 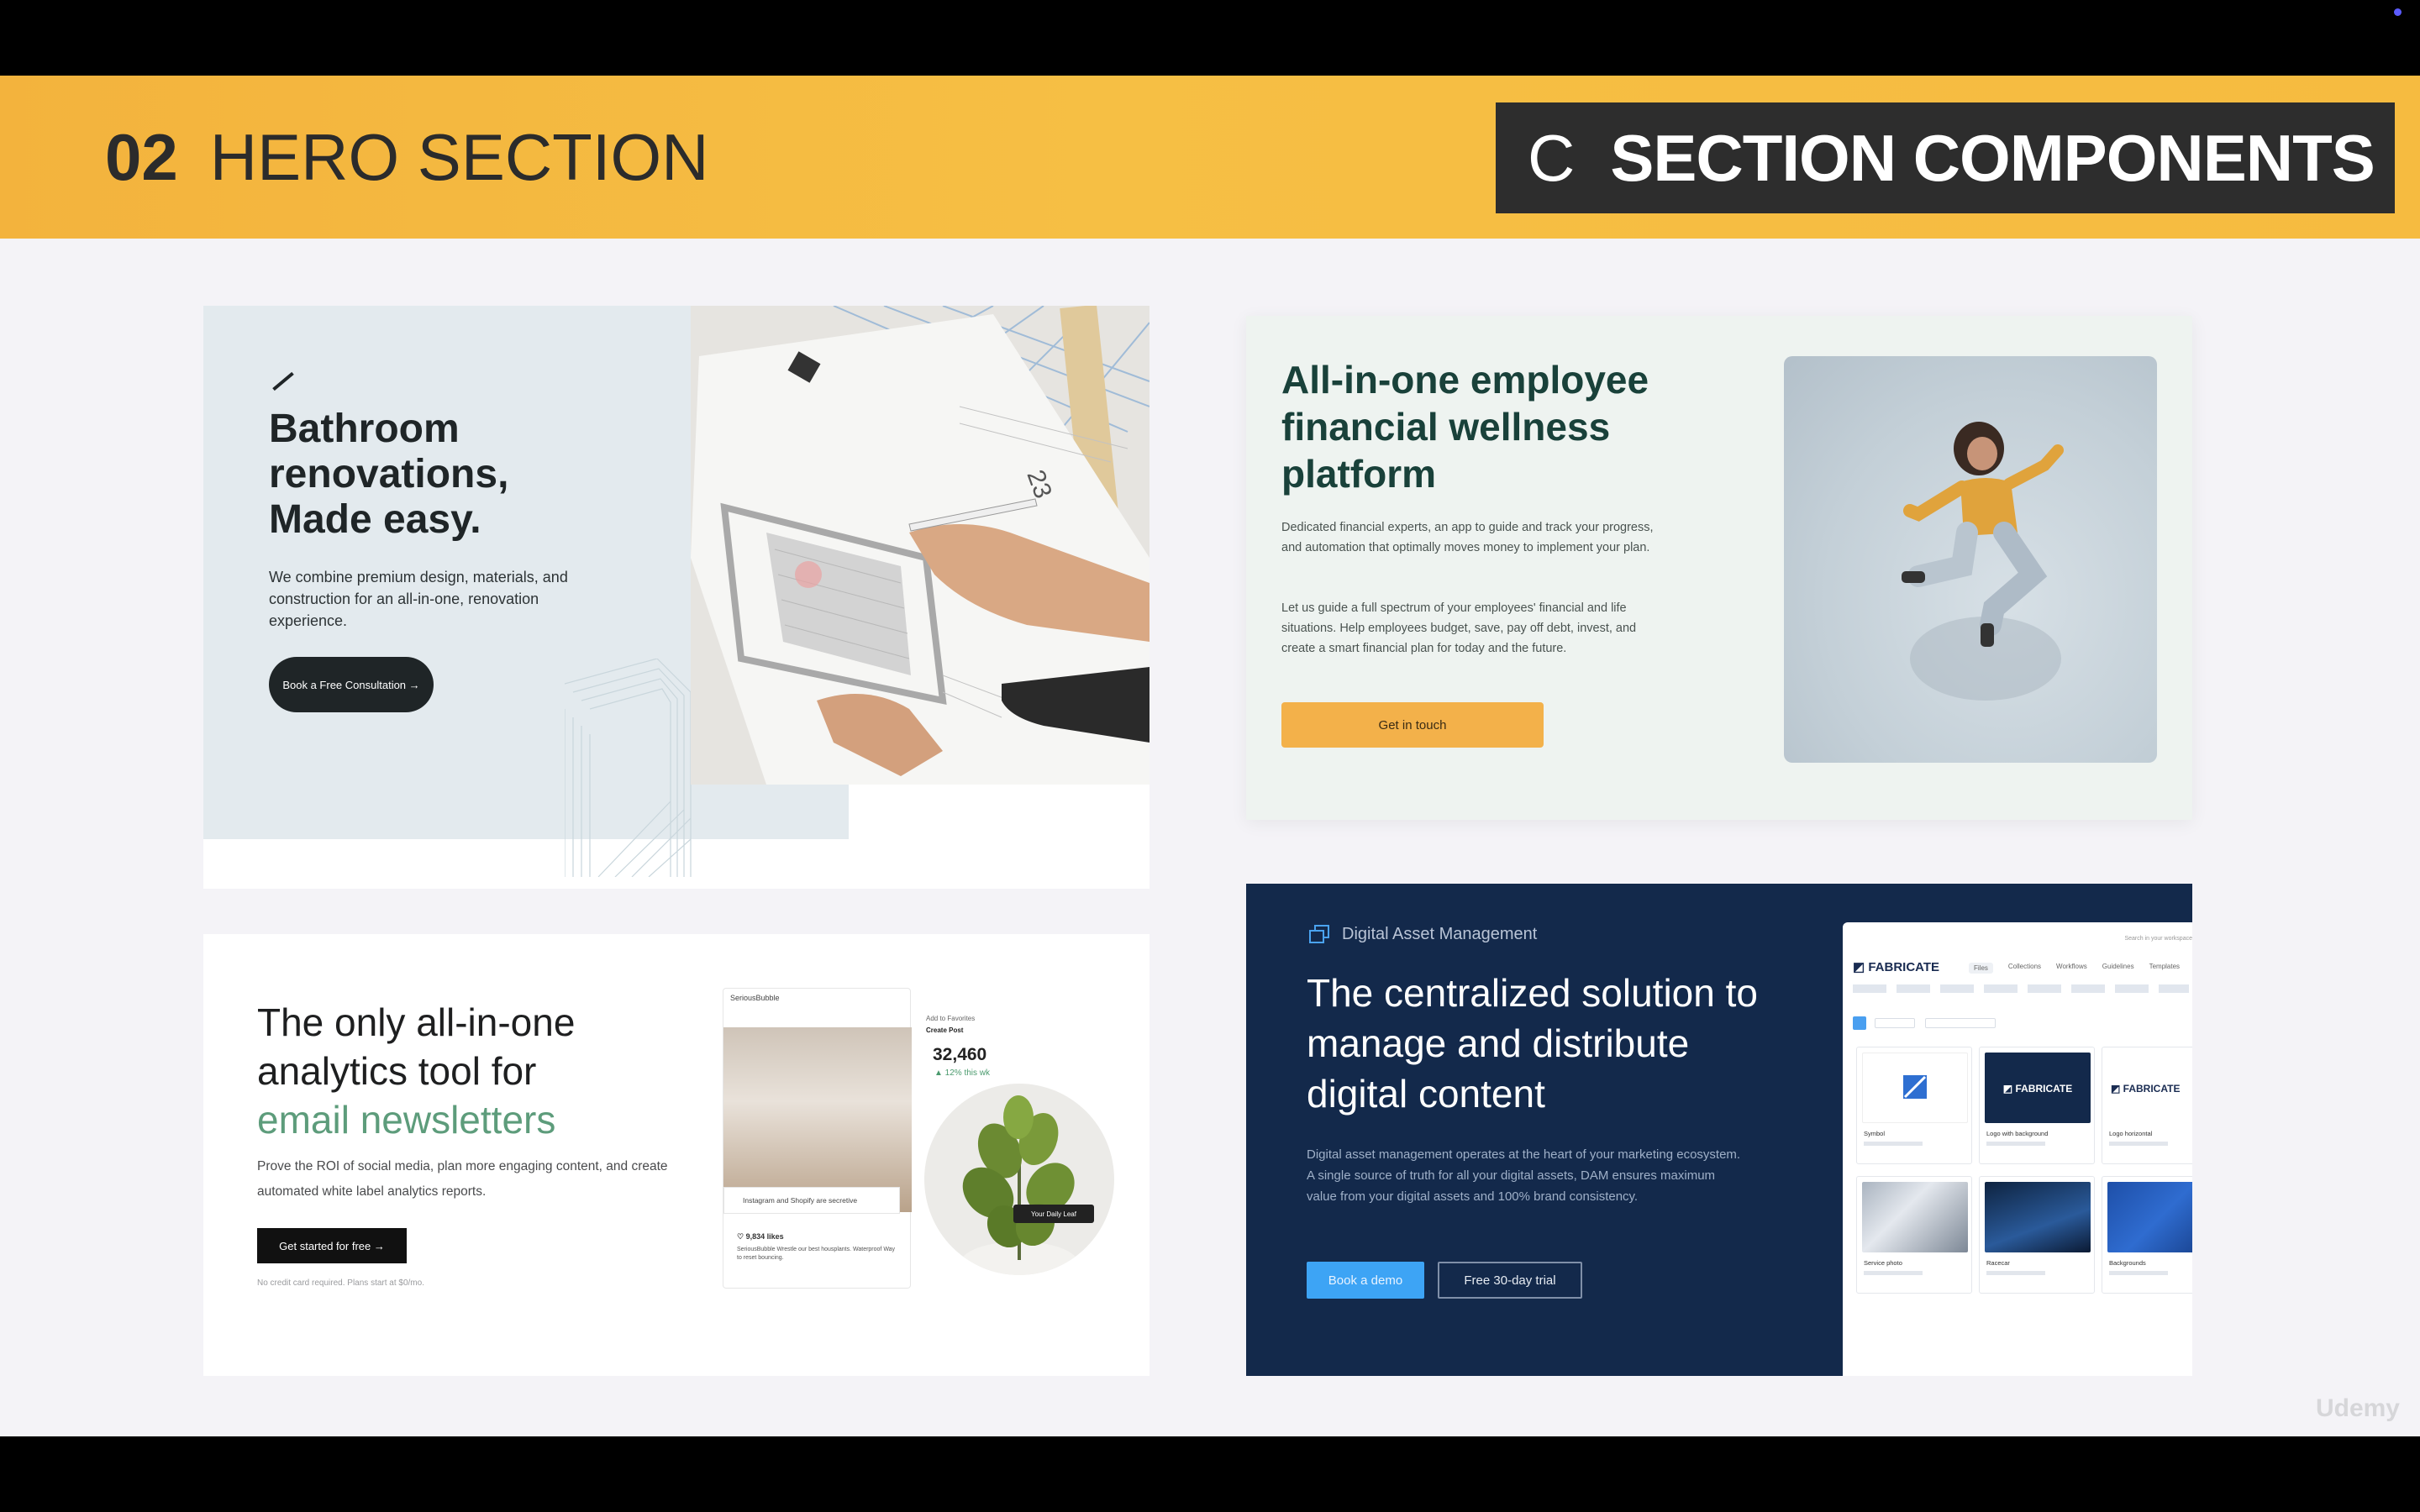 I want to click on book-demo-button: Book a demo, so click(x=1365, y=1280).